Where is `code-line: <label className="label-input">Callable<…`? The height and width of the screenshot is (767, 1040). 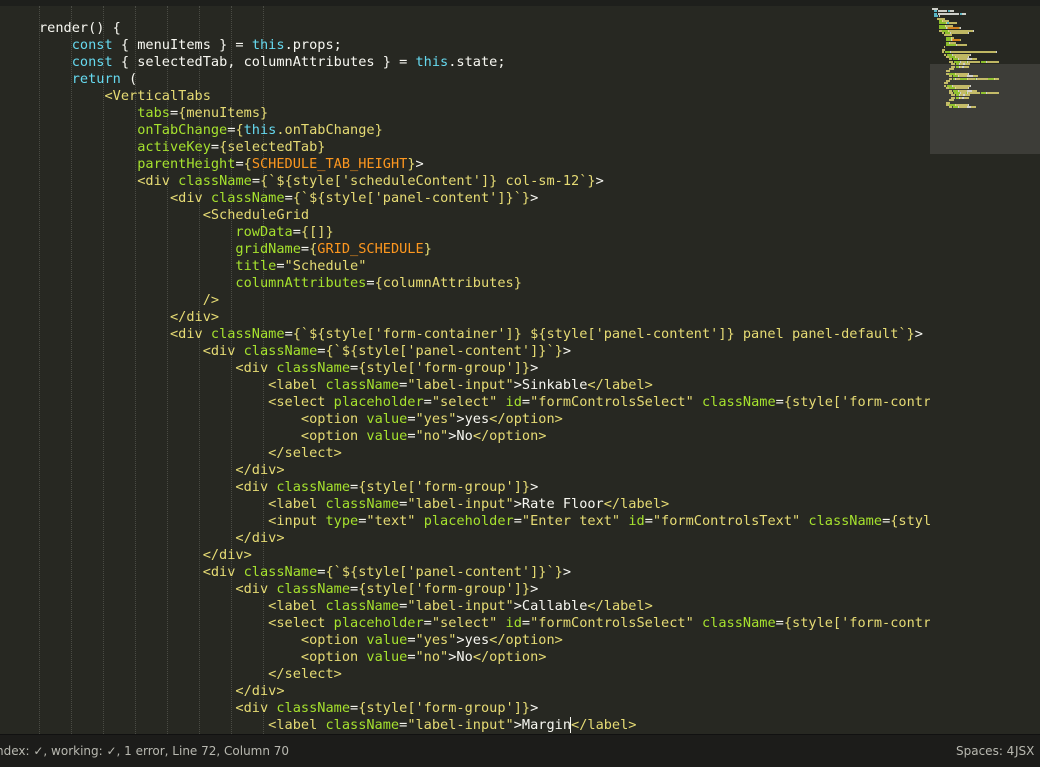 code-line: <label className="label-input">Callable<… is located at coordinates (484, 606).